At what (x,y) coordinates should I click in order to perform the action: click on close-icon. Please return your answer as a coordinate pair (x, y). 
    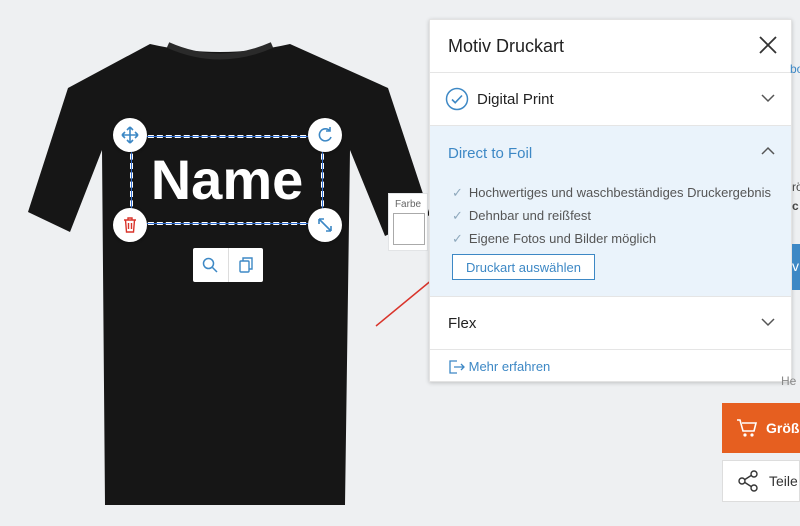
    Looking at the image, I should click on (768, 45).